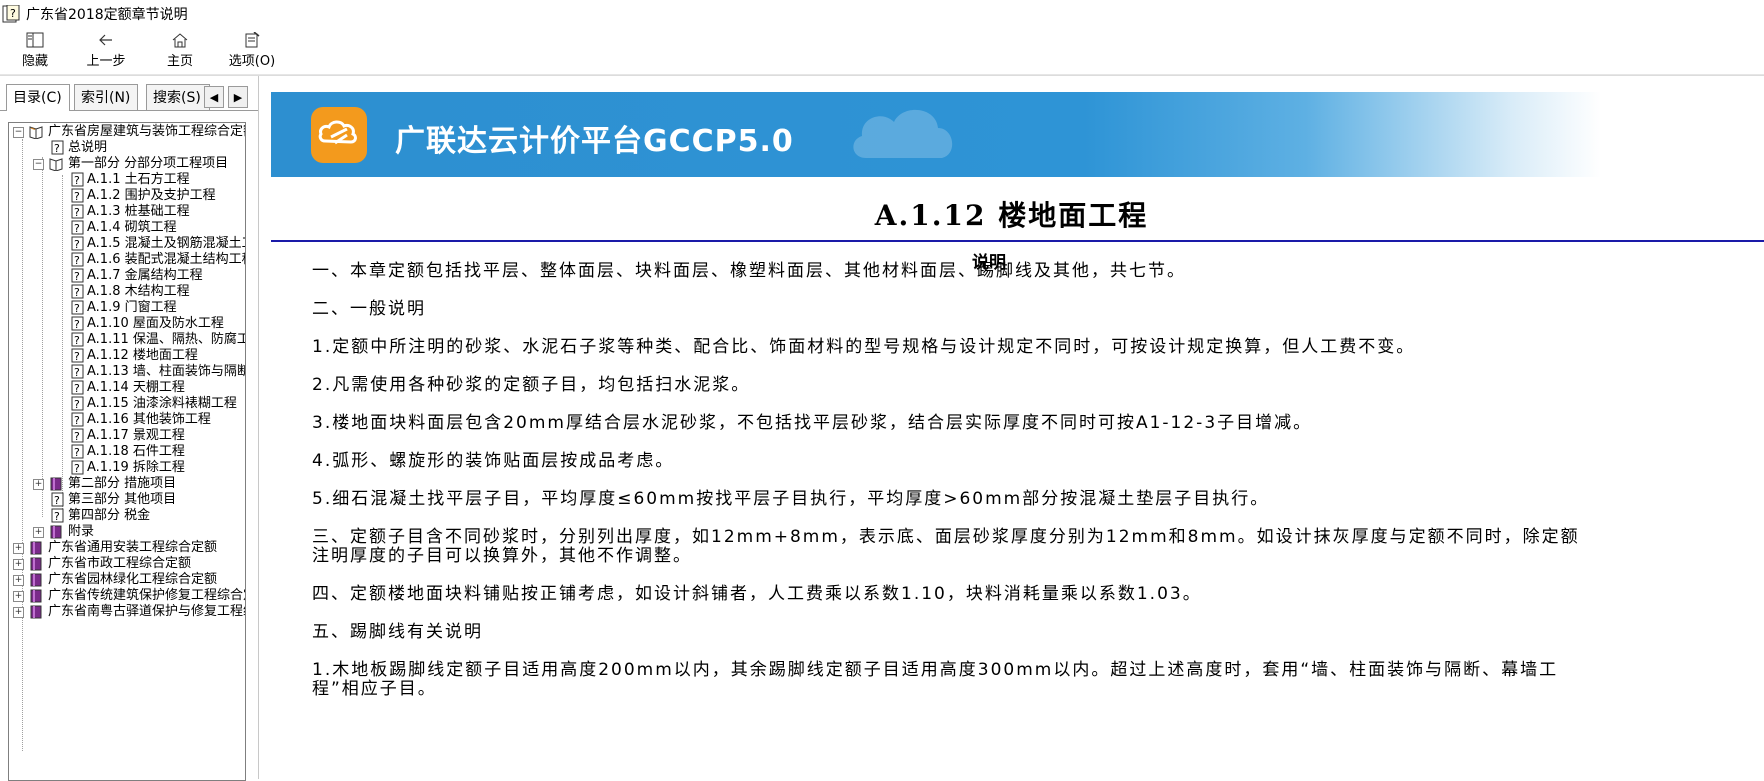  Describe the element at coordinates (252, 40) in the screenshot. I see `options-icon` at that location.